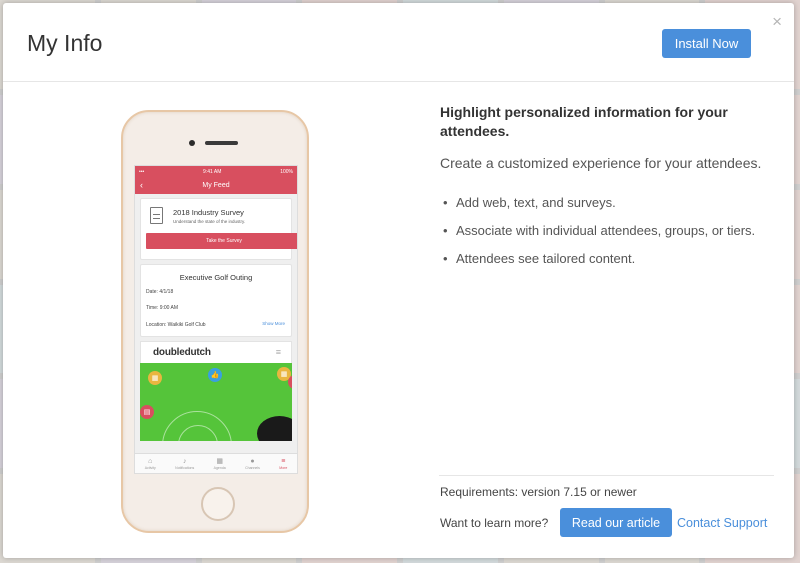 The width and height of the screenshot is (800, 563). I want to click on home-icon: ⌂, so click(150, 461).